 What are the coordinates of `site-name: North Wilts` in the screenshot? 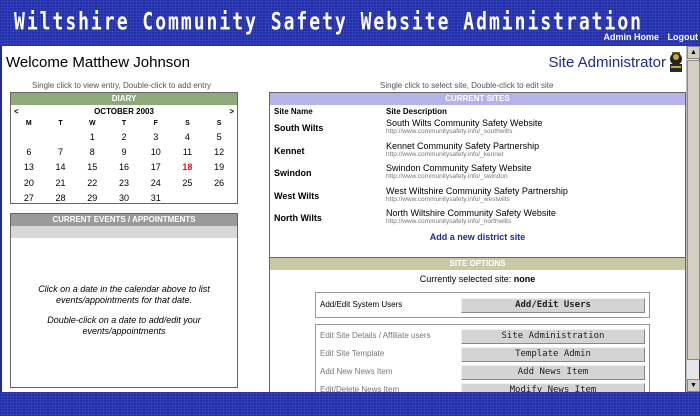 It's located at (298, 218).